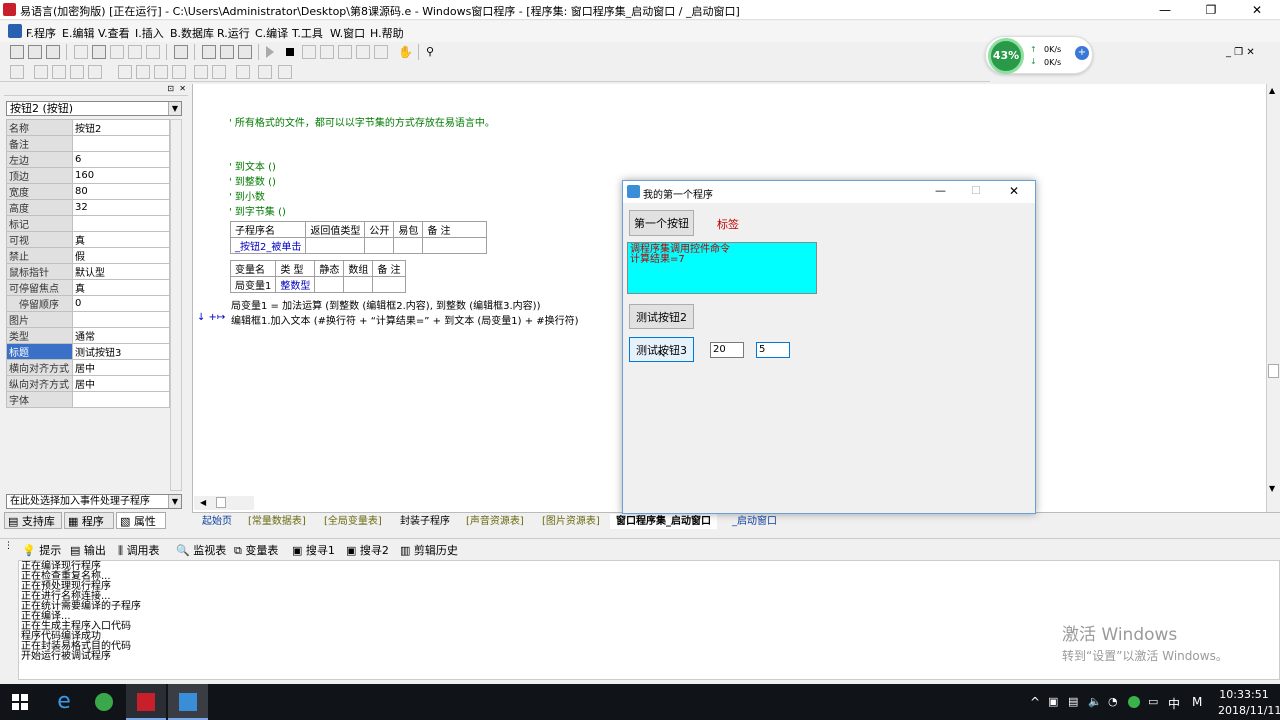  I want to click on align-center-icon, so click(41, 72).